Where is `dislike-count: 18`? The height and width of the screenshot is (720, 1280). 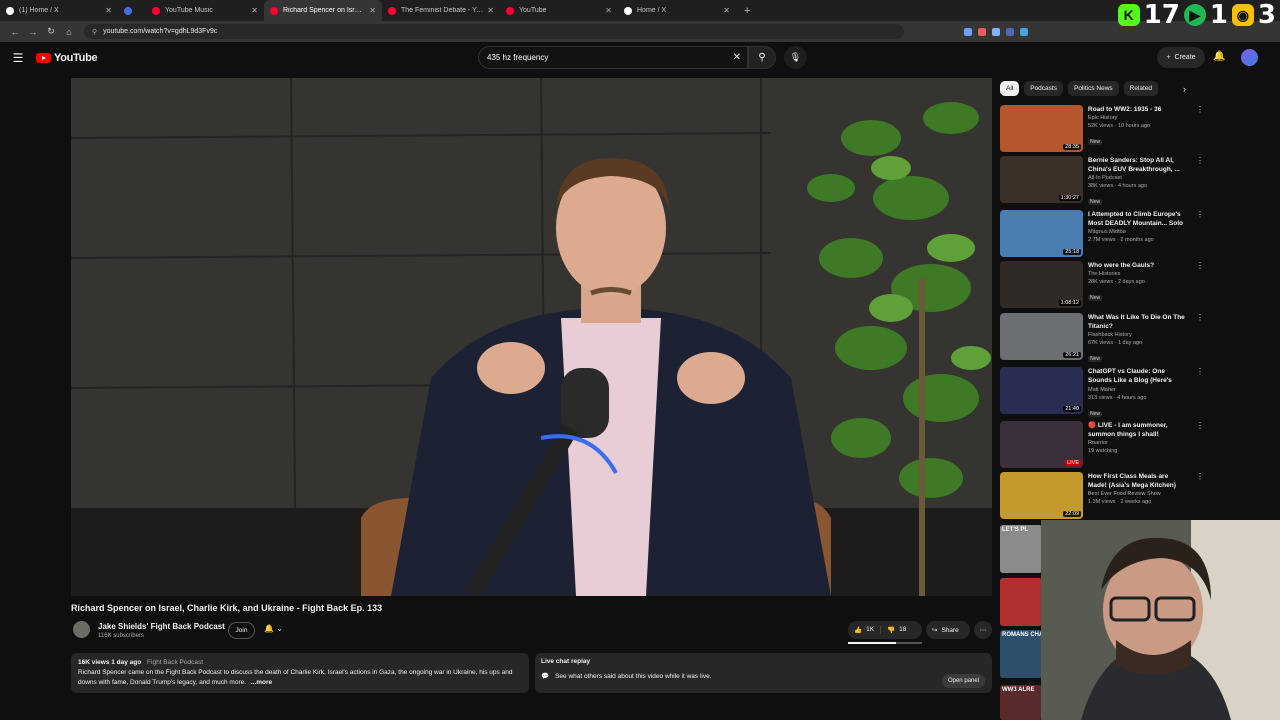 dislike-count: 18 is located at coordinates (903, 629).